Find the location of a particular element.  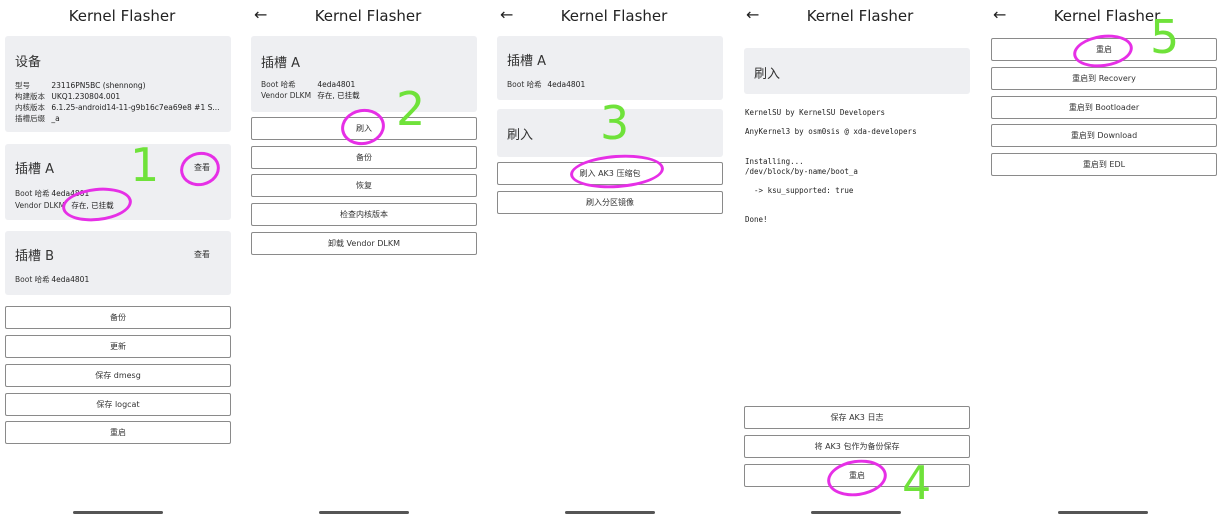

annotation-number: 4 is located at coordinates (917, 483).